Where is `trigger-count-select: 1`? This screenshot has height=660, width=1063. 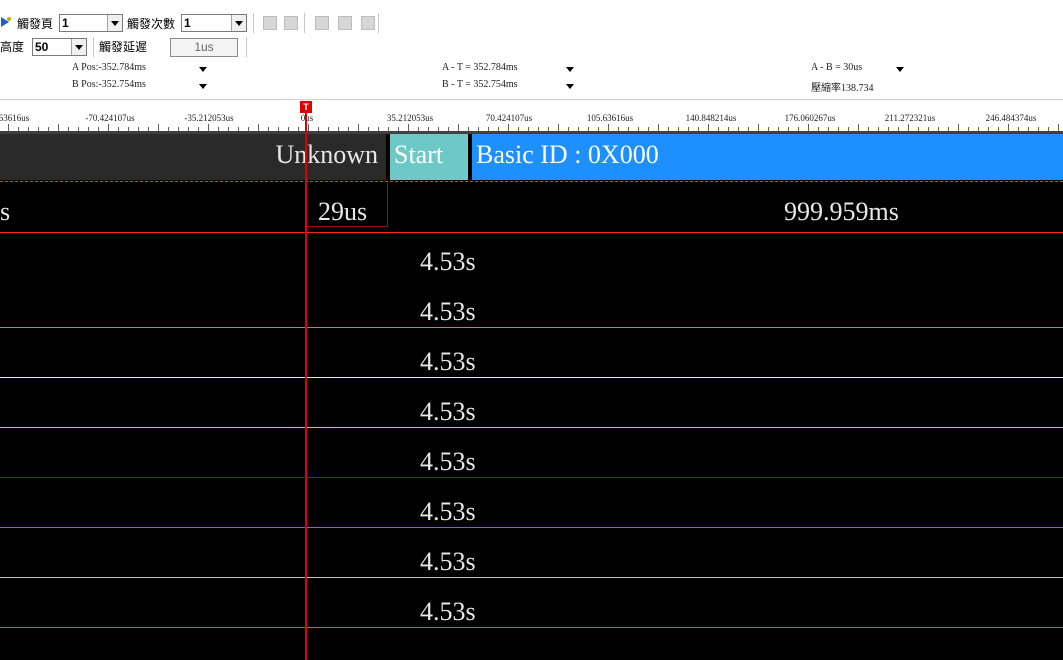 trigger-count-select: 1 is located at coordinates (214, 23).